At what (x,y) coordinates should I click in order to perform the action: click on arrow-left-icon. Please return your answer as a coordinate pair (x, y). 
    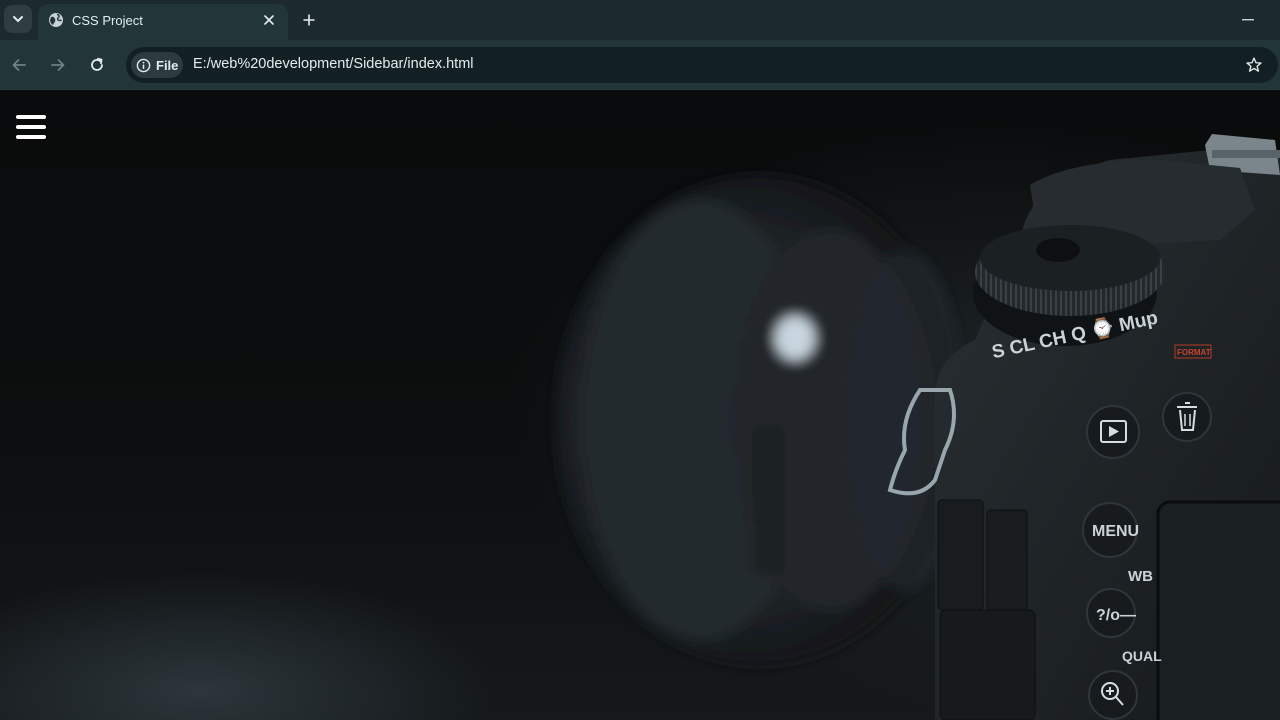
    Looking at the image, I should click on (19, 65).